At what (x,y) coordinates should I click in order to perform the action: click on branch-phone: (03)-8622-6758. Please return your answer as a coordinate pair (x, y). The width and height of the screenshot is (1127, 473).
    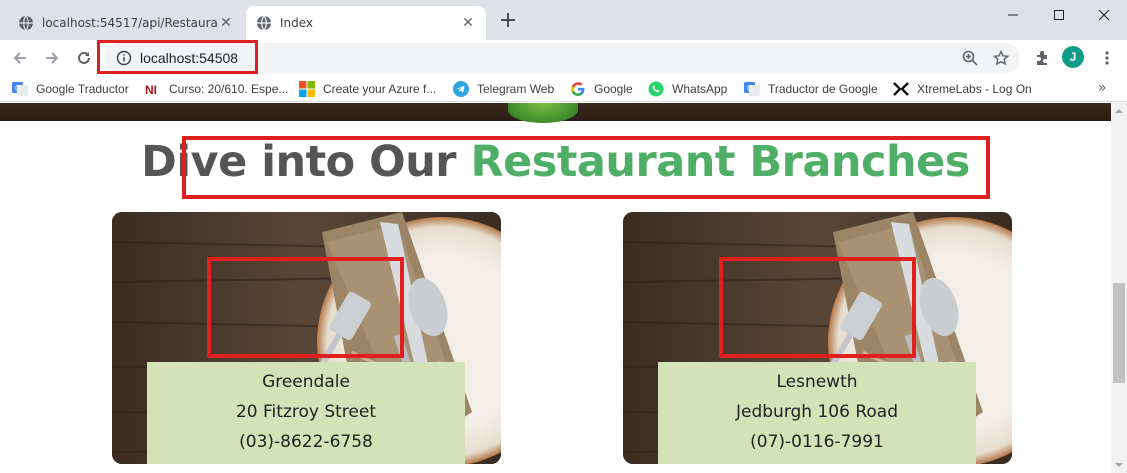
    Looking at the image, I should click on (306, 442).